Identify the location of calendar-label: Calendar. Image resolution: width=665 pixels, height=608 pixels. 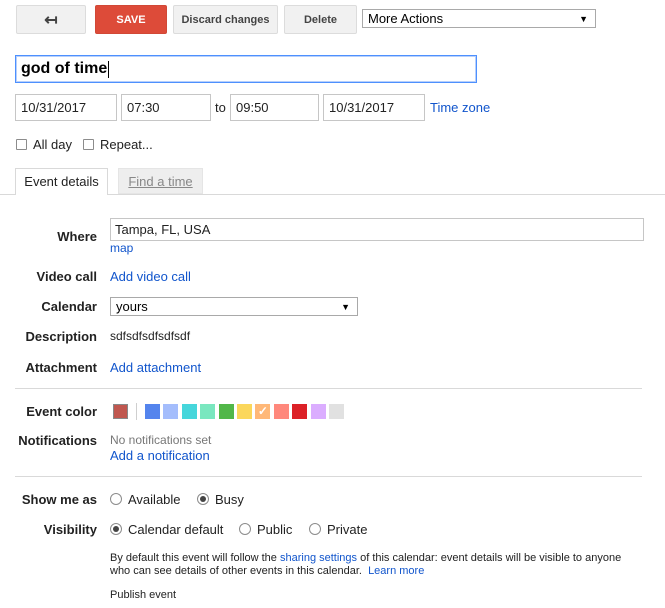
(69, 306).